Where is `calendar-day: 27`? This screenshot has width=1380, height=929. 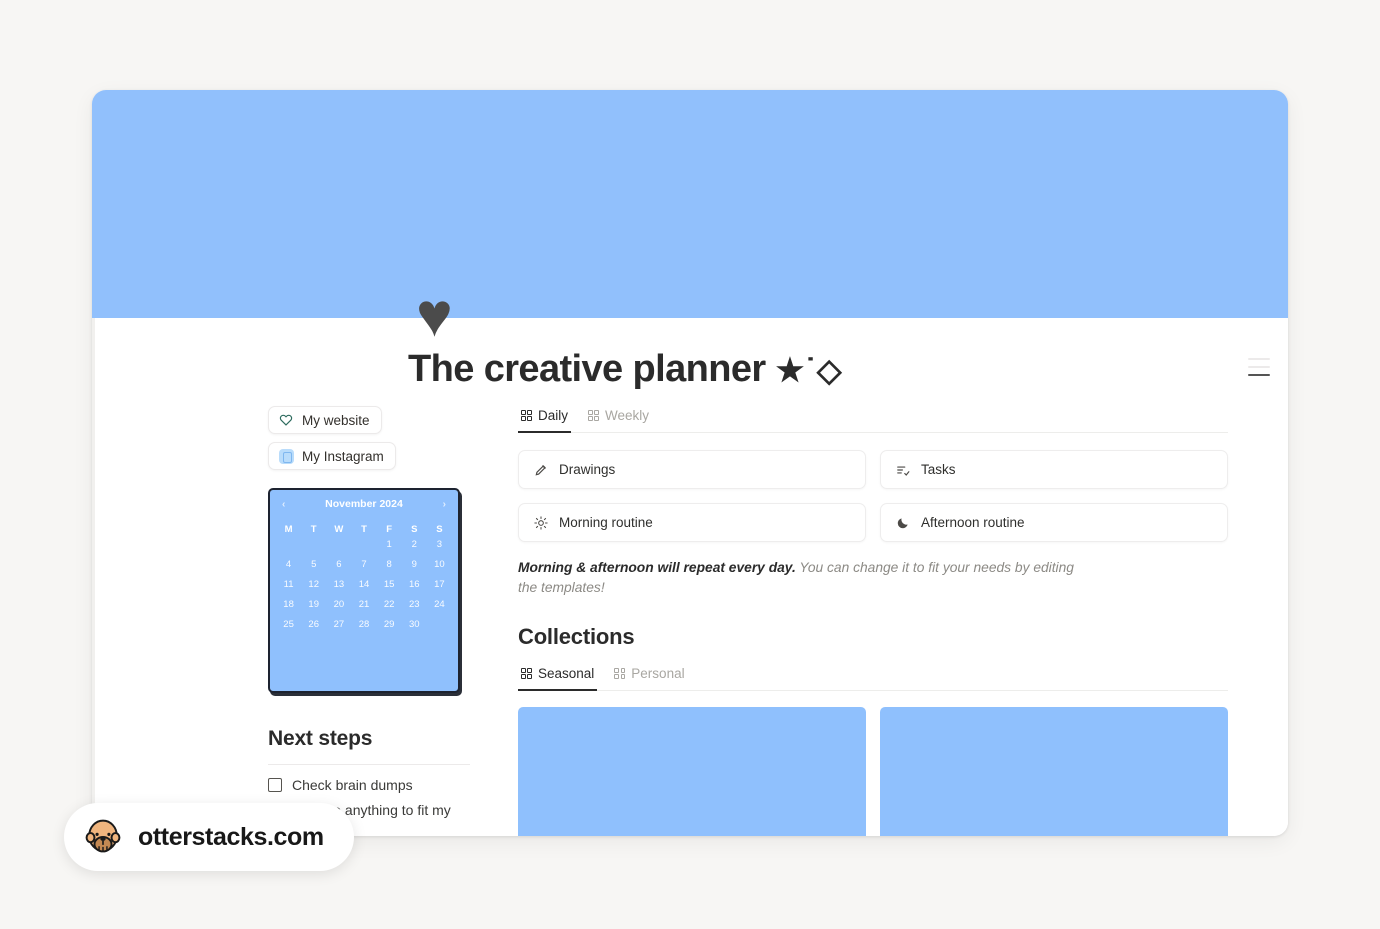
calendar-day: 27 is located at coordinates (338, 624).